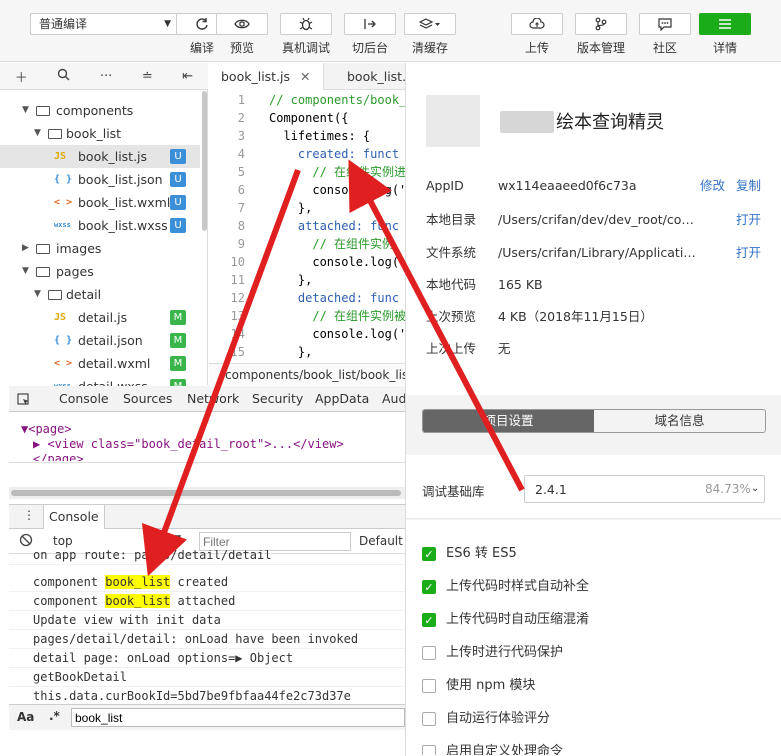  Describe the element at coordinates (436, 325) in the screenshot. I see `red-arrow-lib-to-code` at that location.